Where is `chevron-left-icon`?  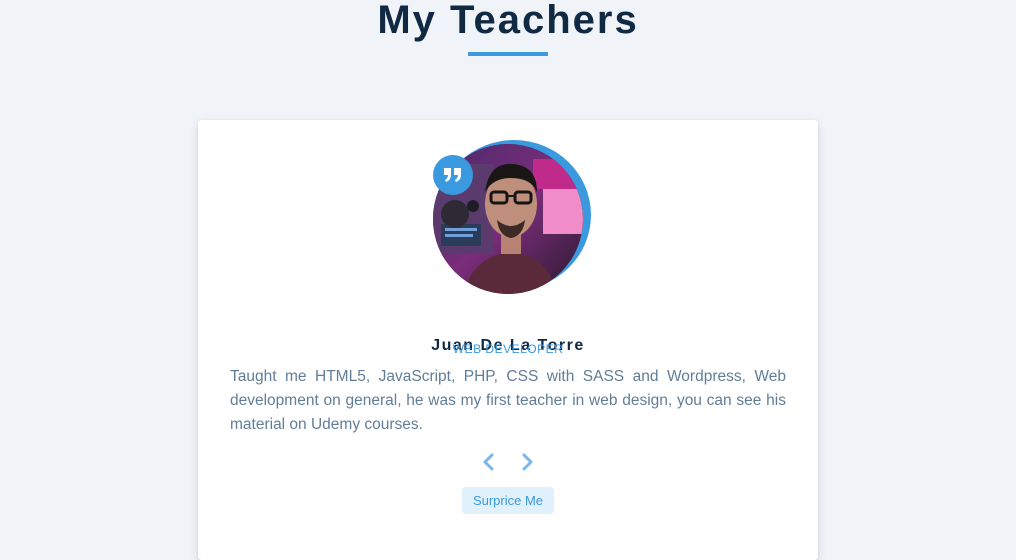 chevron-left-icon is located at coordinates (488, 462).